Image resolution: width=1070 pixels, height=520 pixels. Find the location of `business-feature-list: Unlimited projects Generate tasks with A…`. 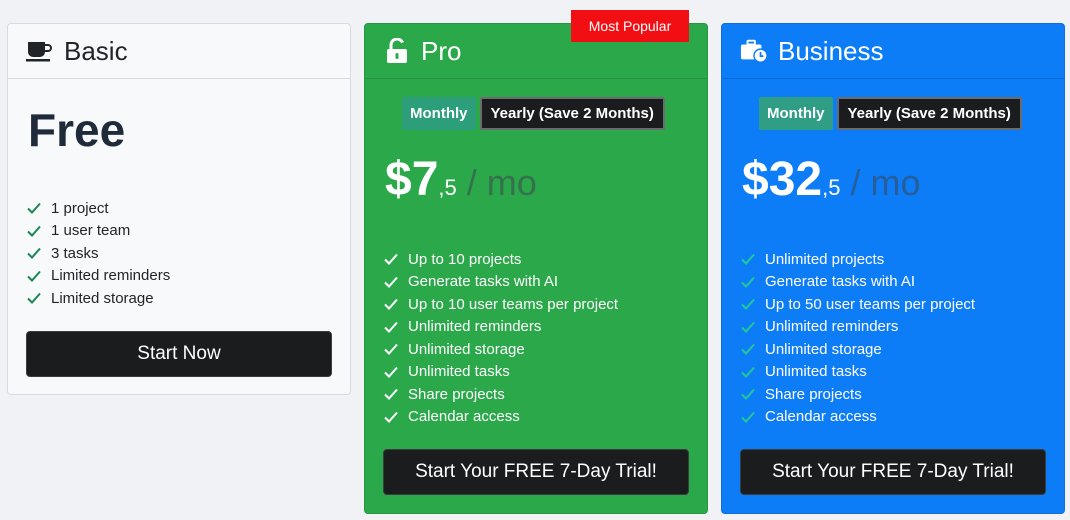

business-feature-list: Unlimited projects Generate tasks with A… is located at coordinates (857, 338).